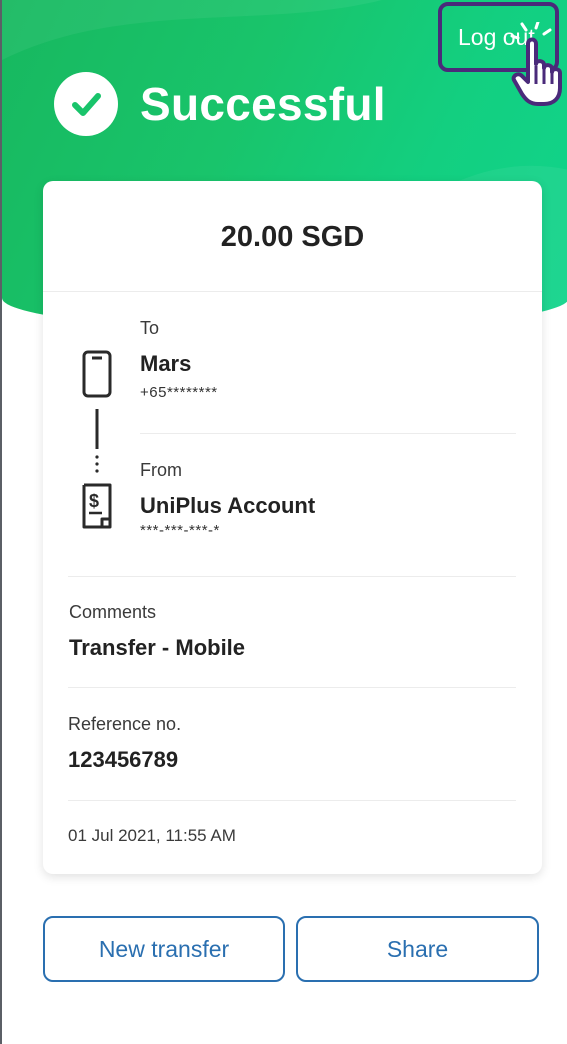 This screenshot has width=567, height=1044. What do you see at coordinates (536, 64) in the screenshot?
I see `hand-pointer-icon` at bounding box center [536, 64].